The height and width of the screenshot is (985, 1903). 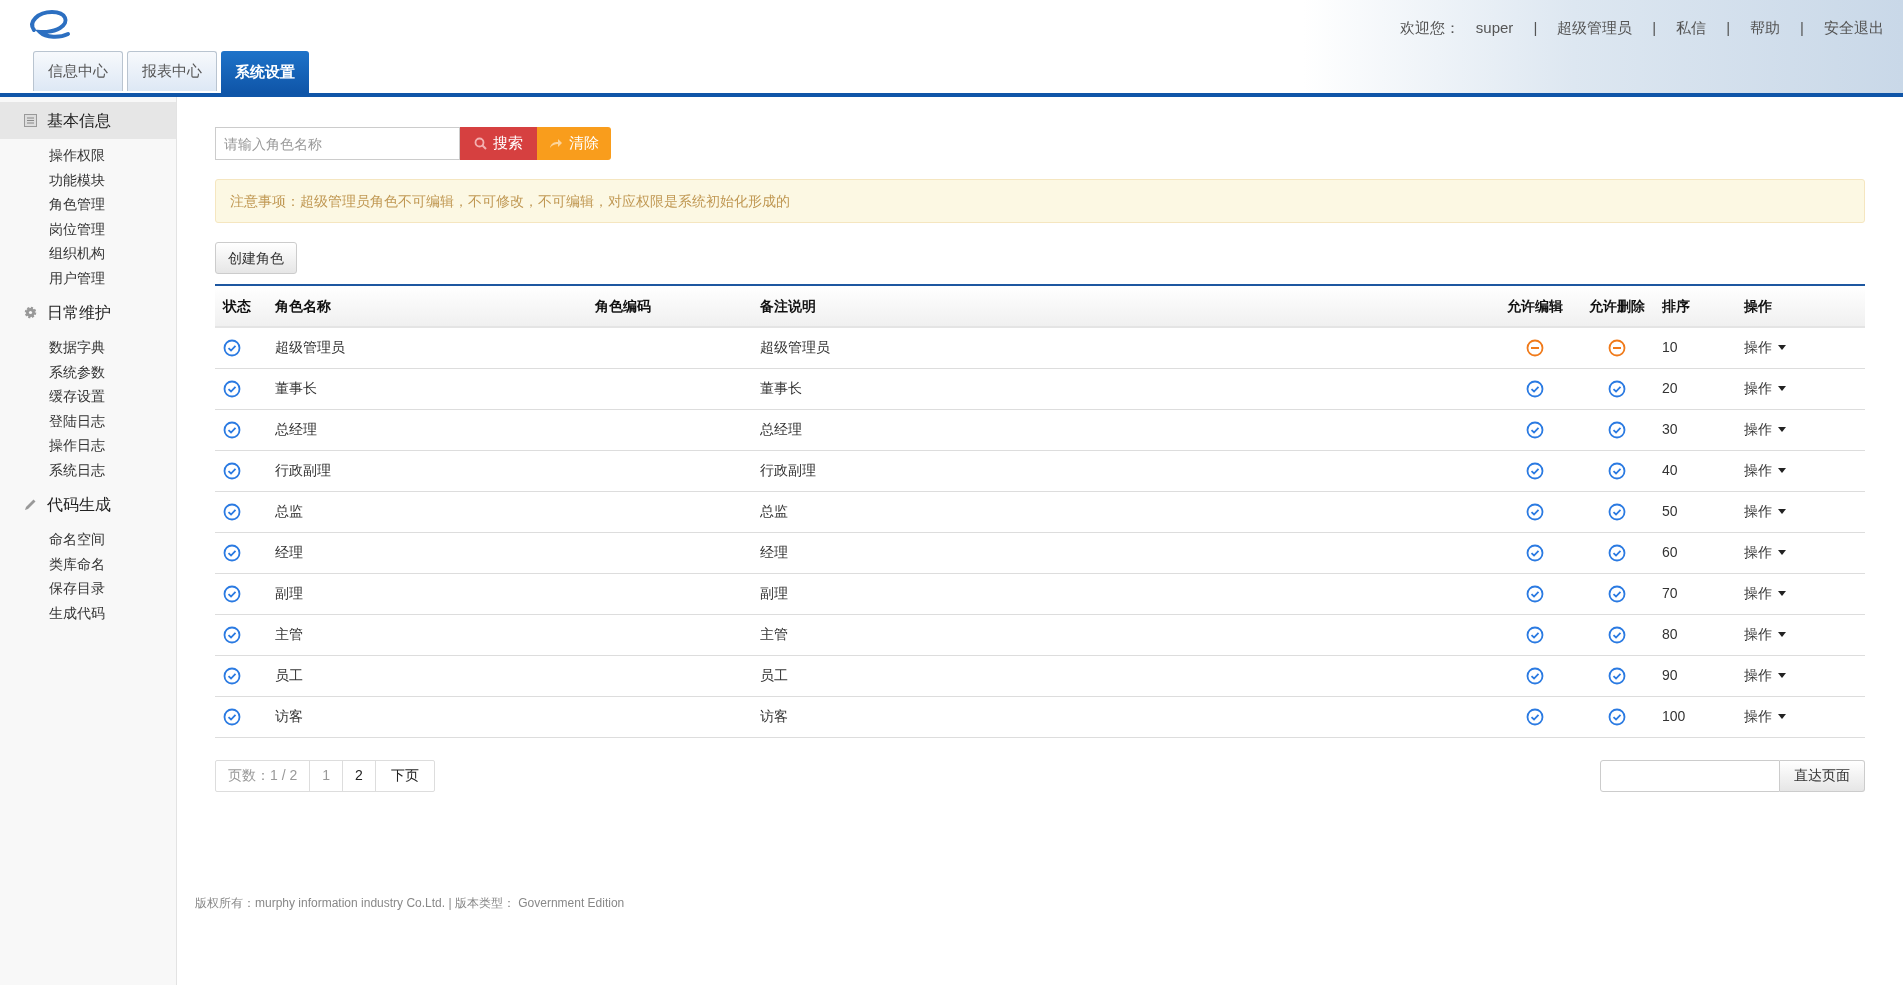 I want to click on header-link: 私信, so click(x=1691, y=28).